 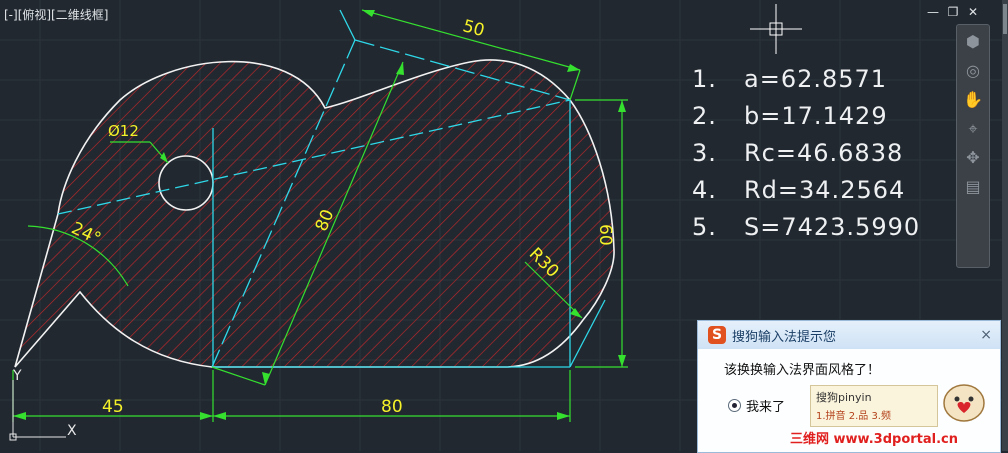 I want to click on result-number: 3., so click(x=704, y=152).